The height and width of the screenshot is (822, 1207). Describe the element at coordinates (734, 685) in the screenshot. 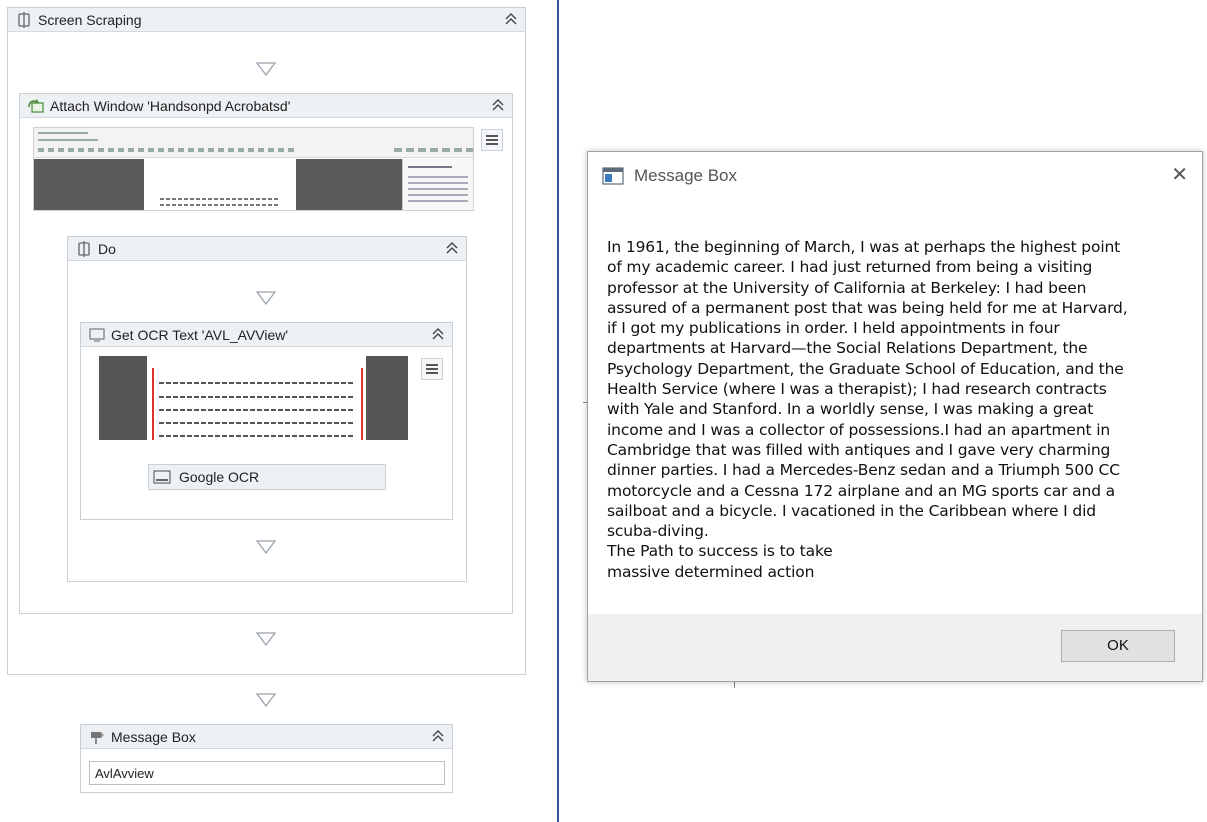

I see `background-guide-line` at that location.